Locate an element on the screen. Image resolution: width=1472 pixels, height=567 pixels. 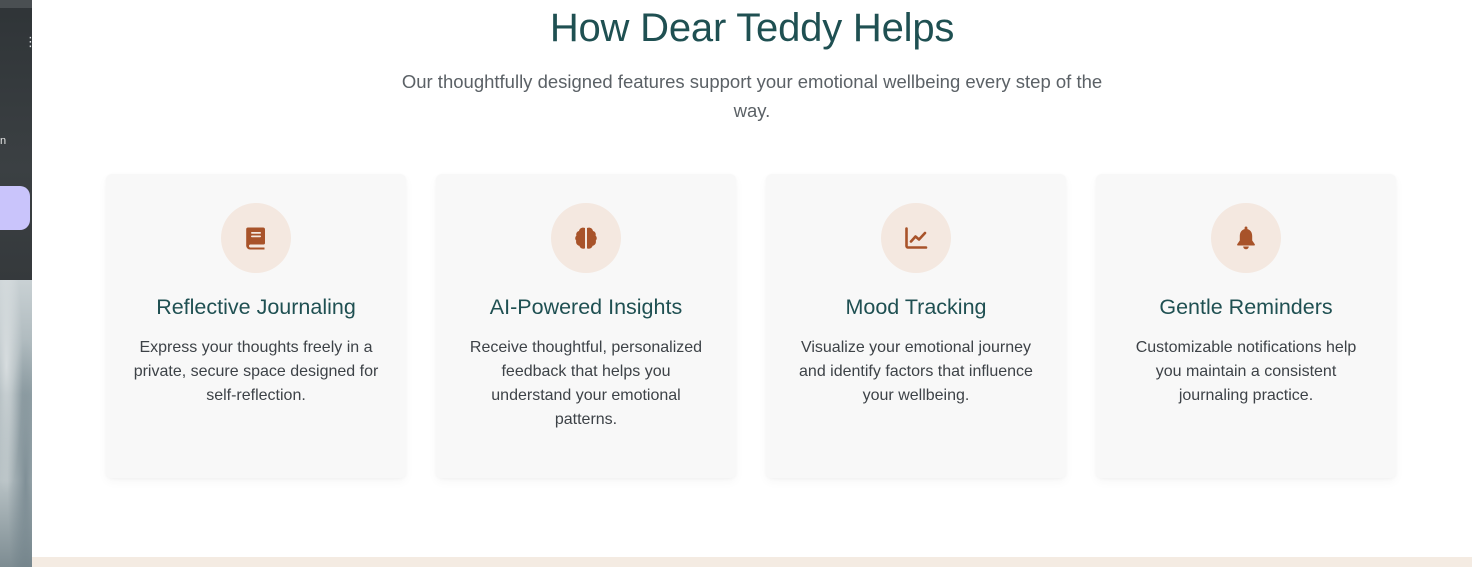
chart-line-icon is located at coordinates (916, 238).